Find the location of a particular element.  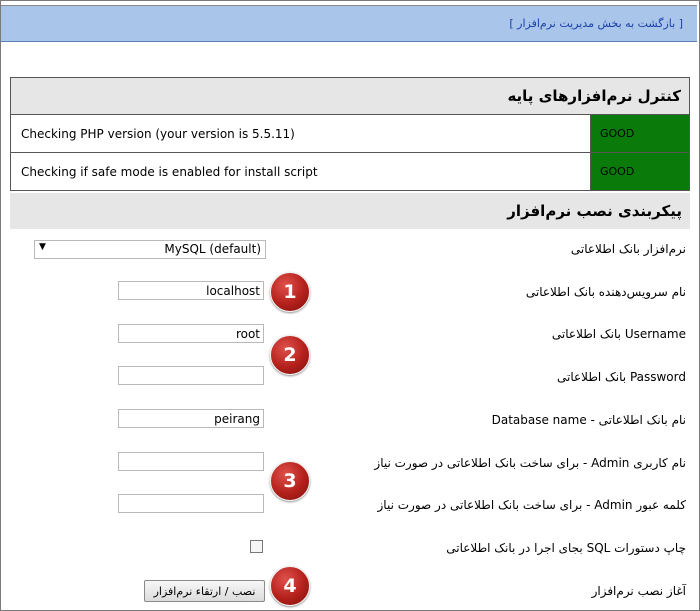

db-name-input is located at coordinates (191, 418).